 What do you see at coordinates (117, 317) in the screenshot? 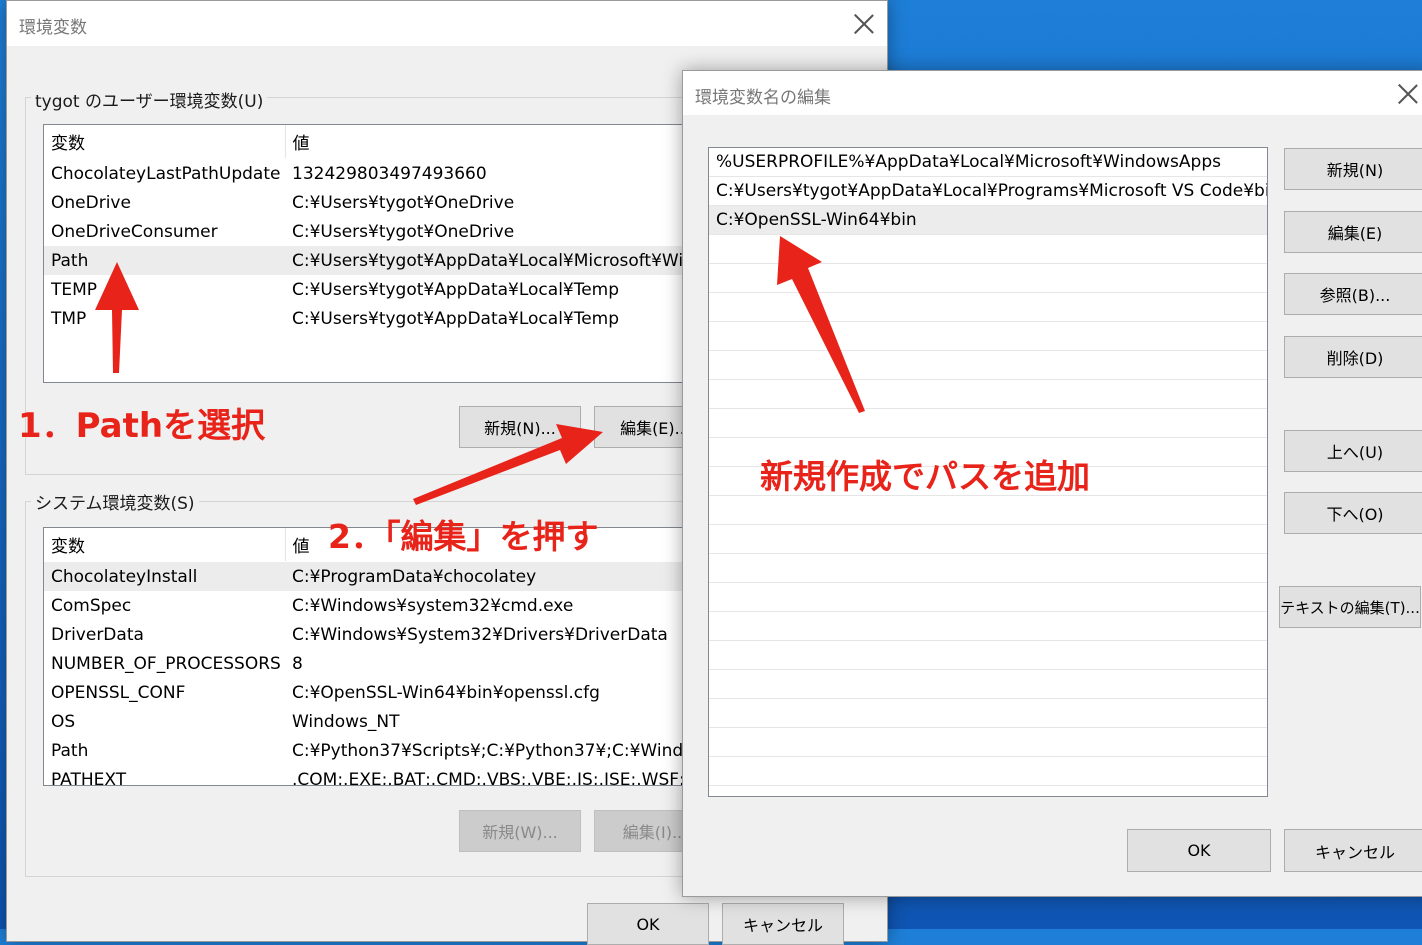
I see `arrow-to-path-row` at bounding box center [117, 317].